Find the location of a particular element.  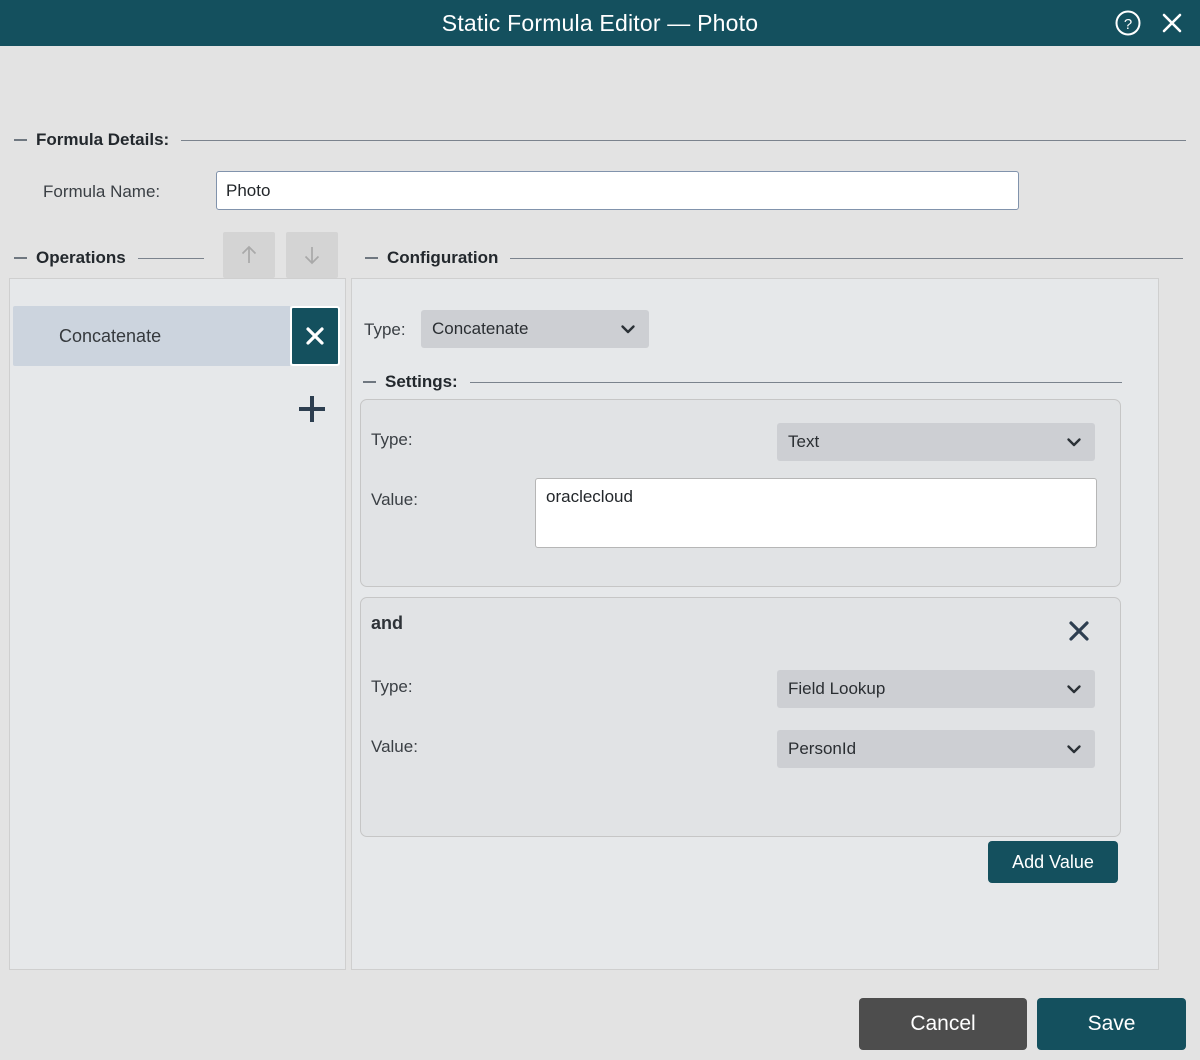

window-title: Static Formula Editor — Photo is located at coordinates (600, 22).